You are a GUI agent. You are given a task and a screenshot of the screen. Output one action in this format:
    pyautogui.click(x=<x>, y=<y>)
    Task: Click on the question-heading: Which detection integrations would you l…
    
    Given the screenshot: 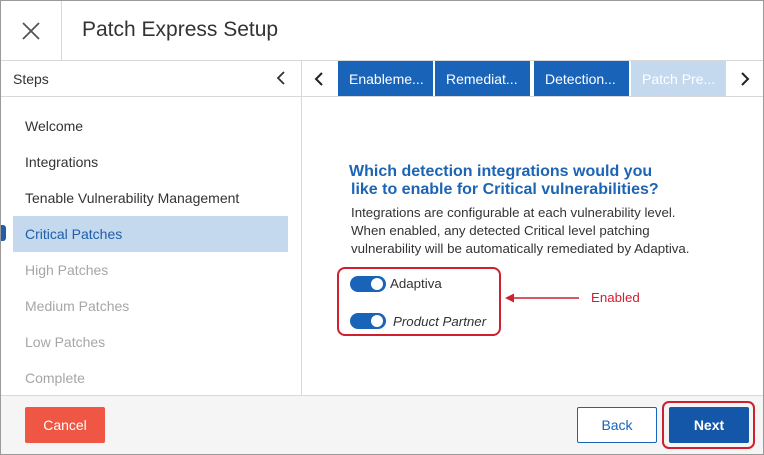 What is the action you would take?
    pyautogui.click(x=539, y=181)
    